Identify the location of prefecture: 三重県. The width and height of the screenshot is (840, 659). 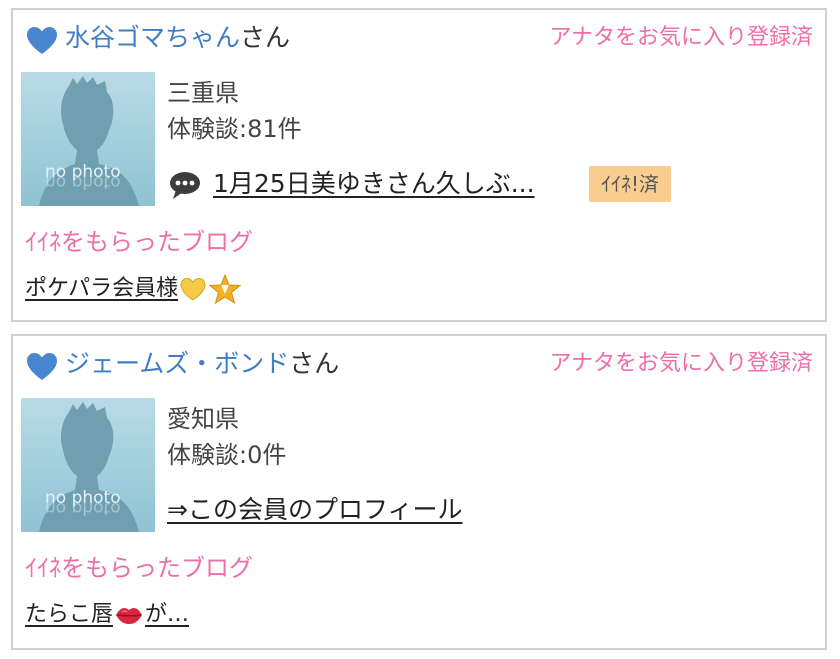
(203, 93).